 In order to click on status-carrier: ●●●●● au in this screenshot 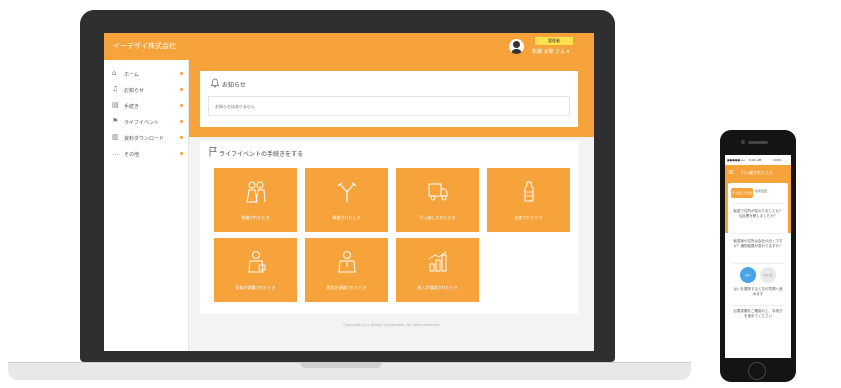, I will do `click(736, 160)`.